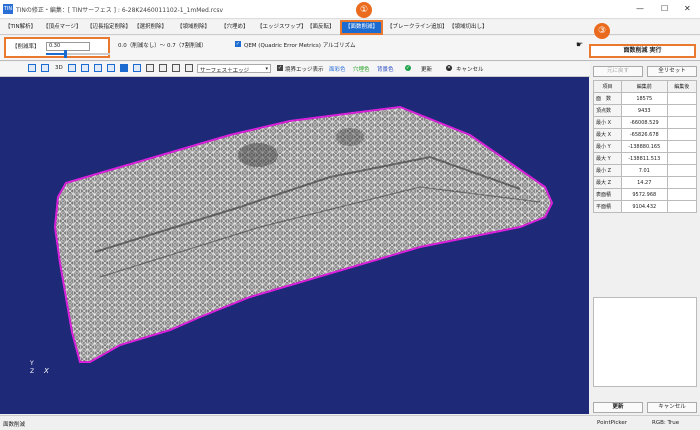  What do you see at coordinates (304, 70) in the screenshot?
I see `boundary-edge-label: 境界エッジ表示` at bounding box center [304, 70].